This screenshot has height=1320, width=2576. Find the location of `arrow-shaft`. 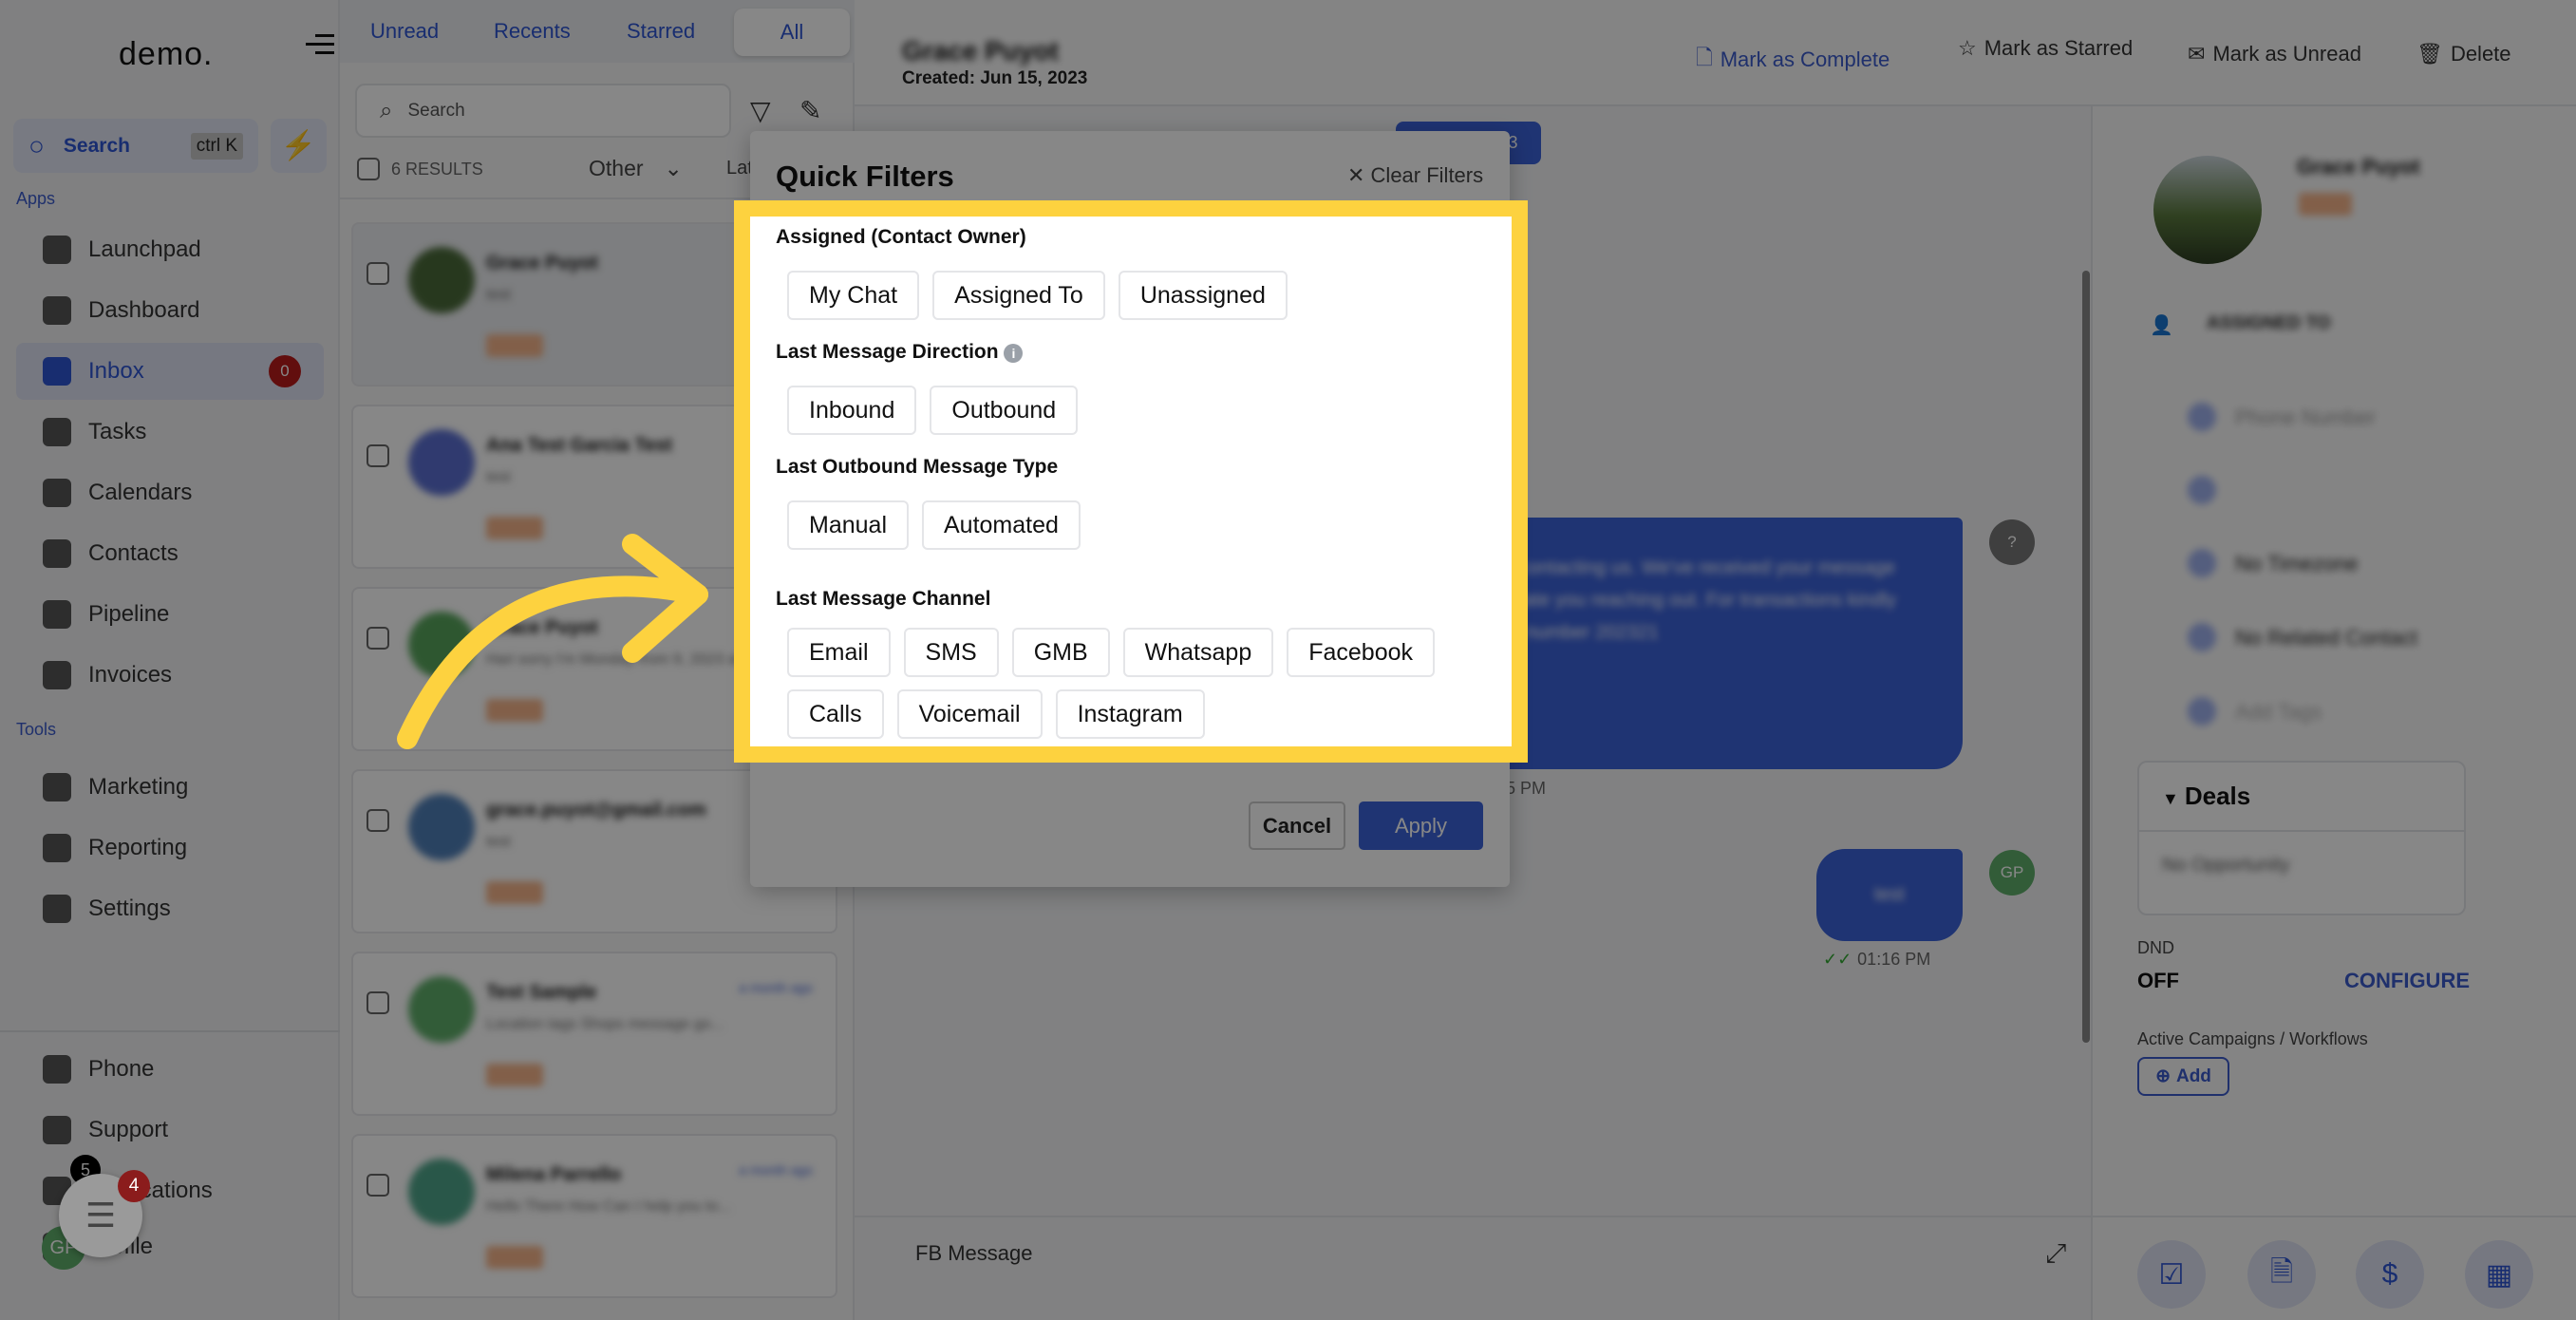

arrow-shaft is located at coordinates (552, 662).